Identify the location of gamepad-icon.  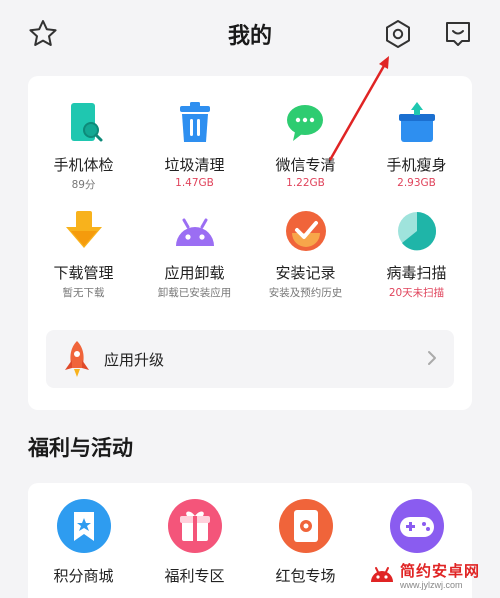
(417, 526).